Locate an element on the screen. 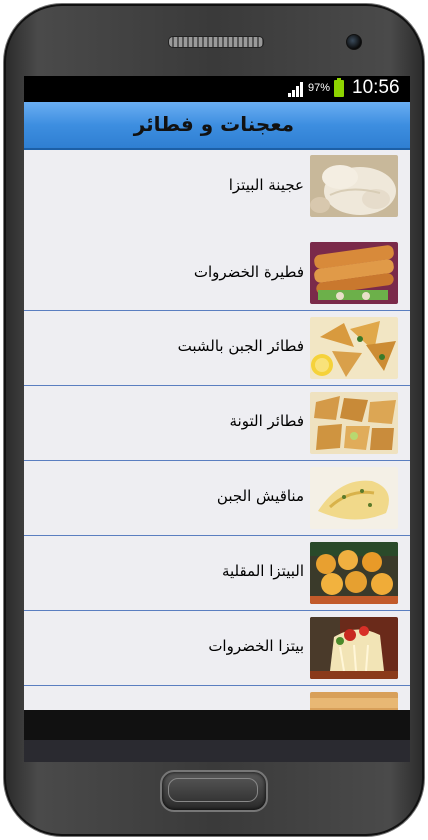 This screenshot has height=840, width=428. clock: 10:56 is located at coordinates (376, 87).